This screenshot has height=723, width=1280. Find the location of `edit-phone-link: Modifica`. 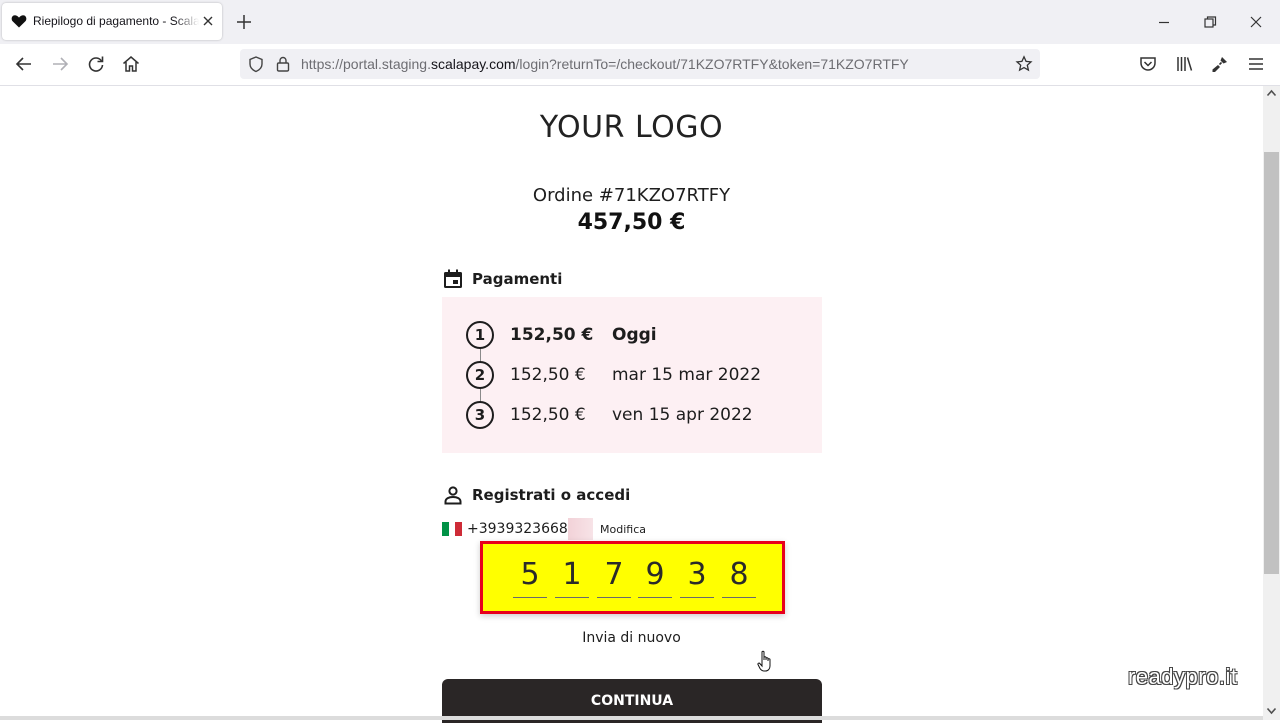

edit-phone-link: Modifica is located at coordinates (623, 529).